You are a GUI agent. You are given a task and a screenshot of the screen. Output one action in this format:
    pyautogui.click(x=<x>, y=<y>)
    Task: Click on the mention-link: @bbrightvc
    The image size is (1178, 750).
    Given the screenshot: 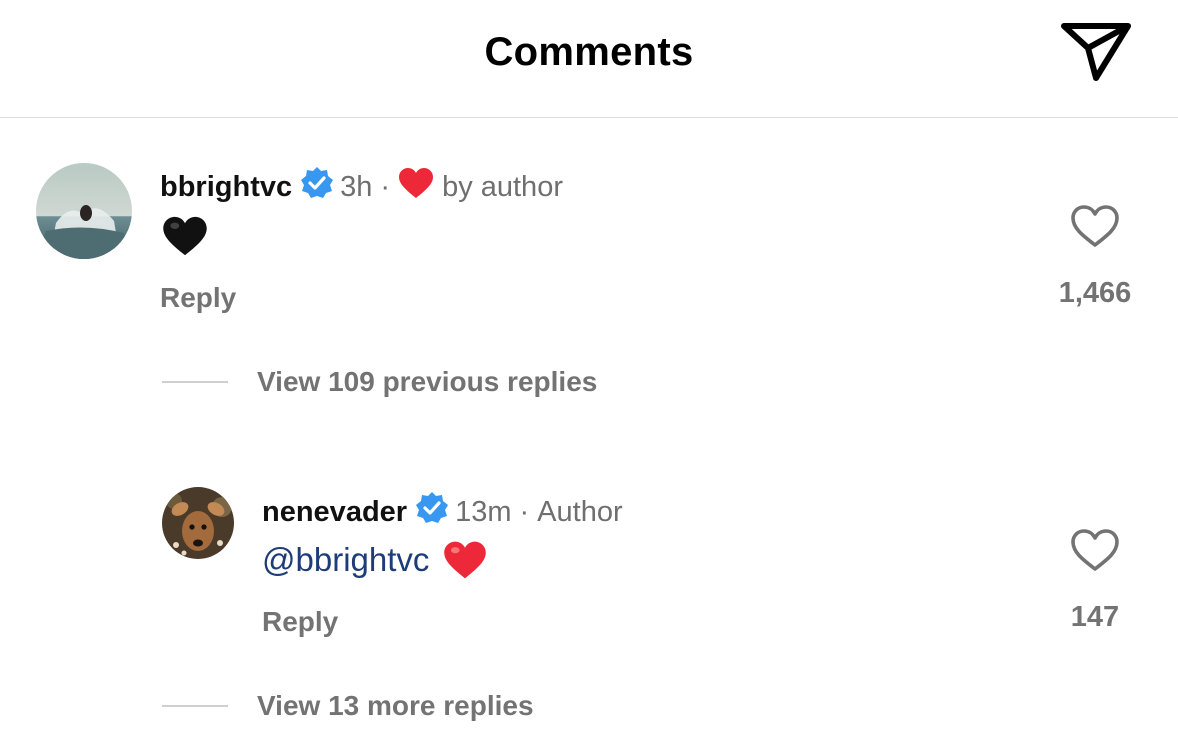 What is the action you would take?
    pyautogui.click(x=345, y=560)
    